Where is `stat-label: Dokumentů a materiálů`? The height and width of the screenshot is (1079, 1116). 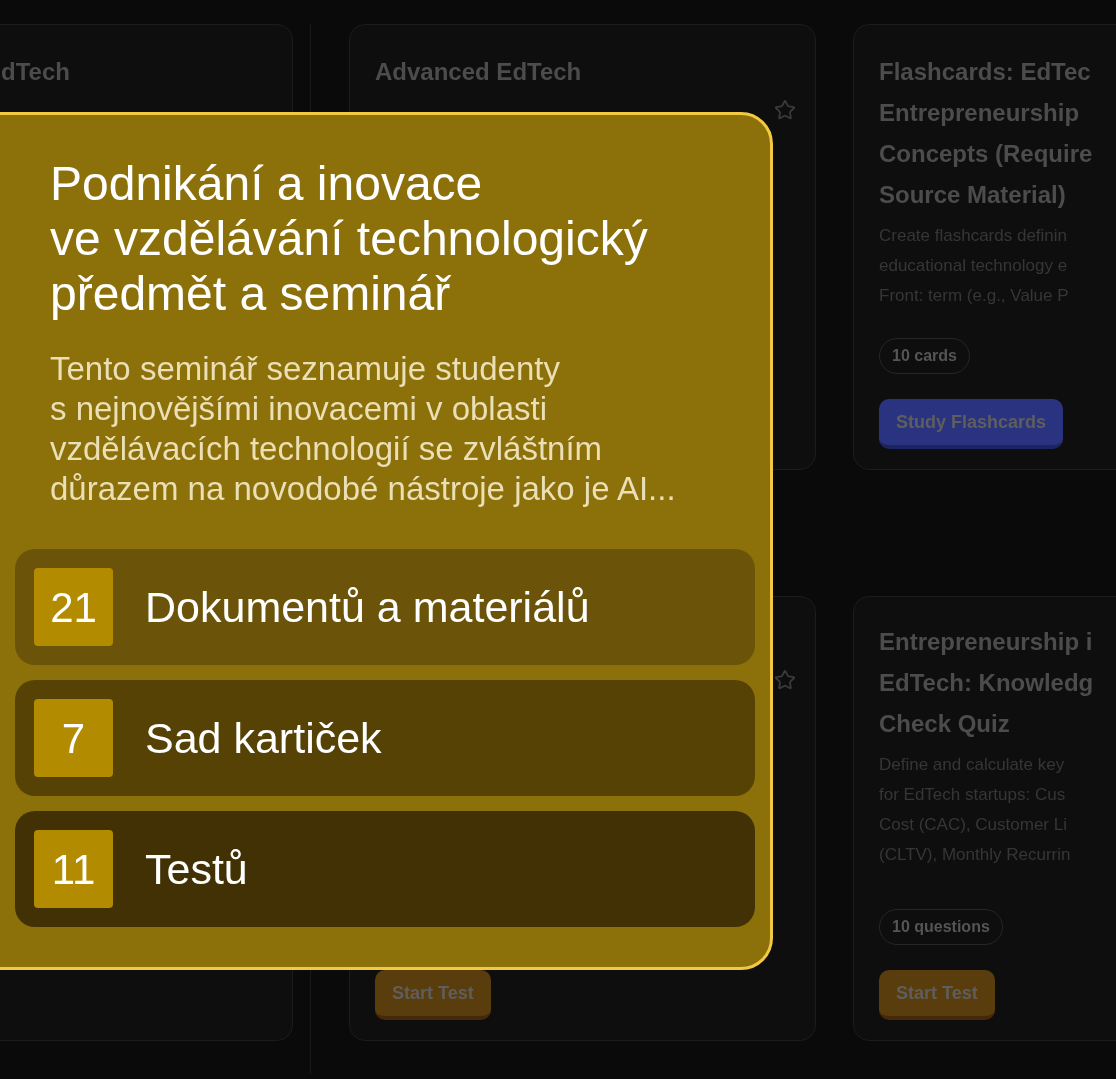 stat-label: Dokumentů a materiálů is located at coordinates (367, 607).